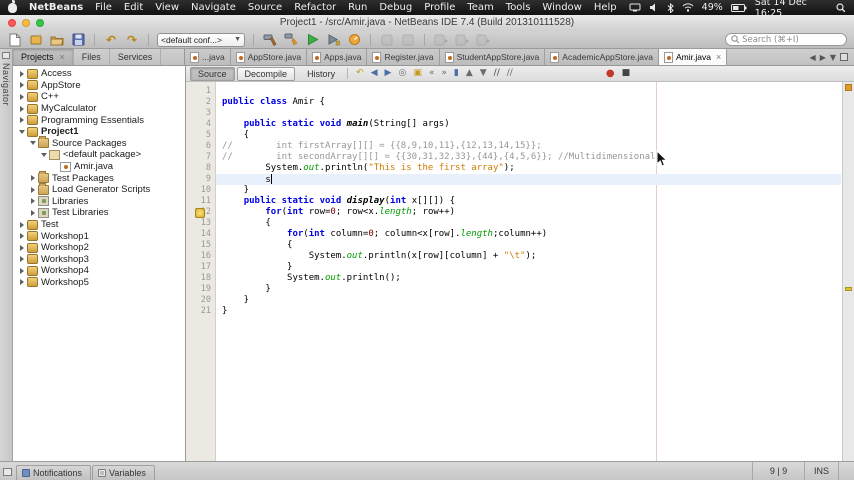  Describe the element at coordinates (26, 23) in the screenshot. I see `minimize-window-button` at that location.